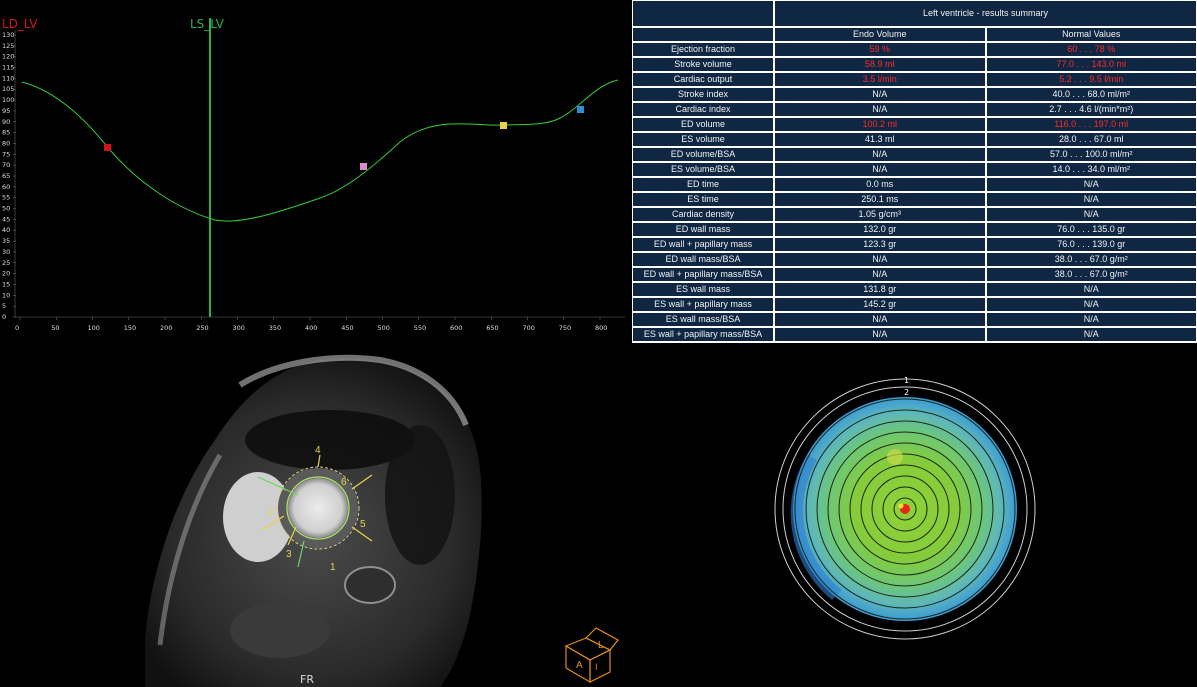 Image resolution: width=1197 pixels, height=687 pixels. I want to click on cube-face-top: I, so click(596, 667).